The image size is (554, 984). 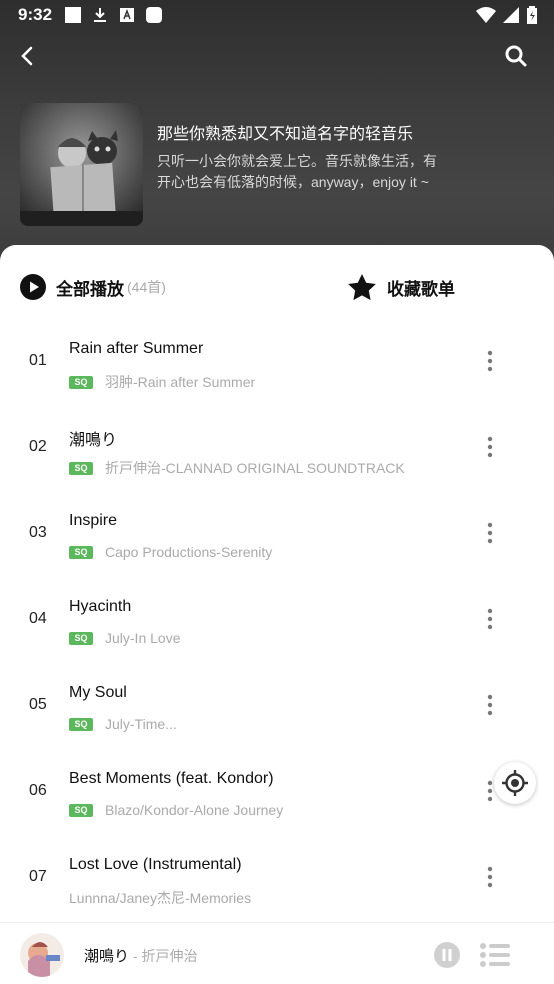 I want to click on notification-square-icon, so click(x=73, y=15).